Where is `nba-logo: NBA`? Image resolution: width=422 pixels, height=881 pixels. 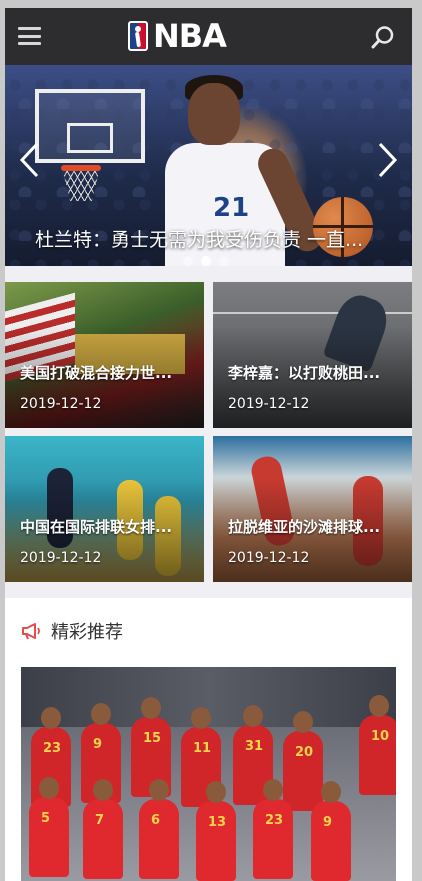
nba-logo: NBA is located at coordinates (177, 36).